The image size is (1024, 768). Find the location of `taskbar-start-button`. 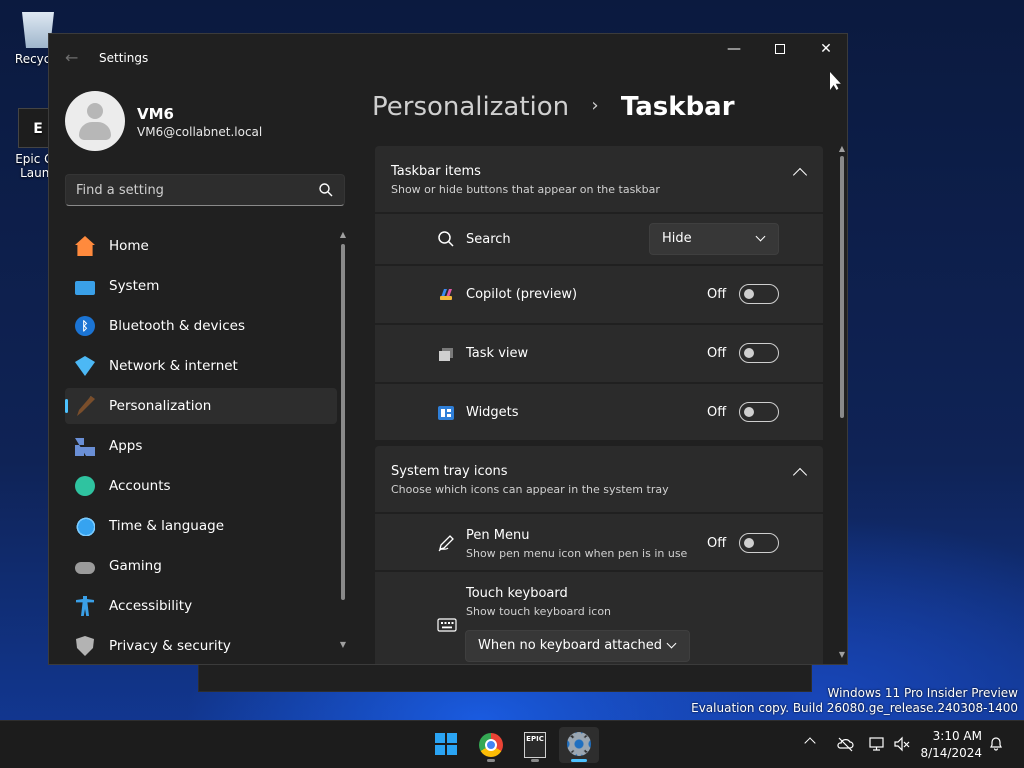

taskbar-start-button is located at coordinates (446, 745).